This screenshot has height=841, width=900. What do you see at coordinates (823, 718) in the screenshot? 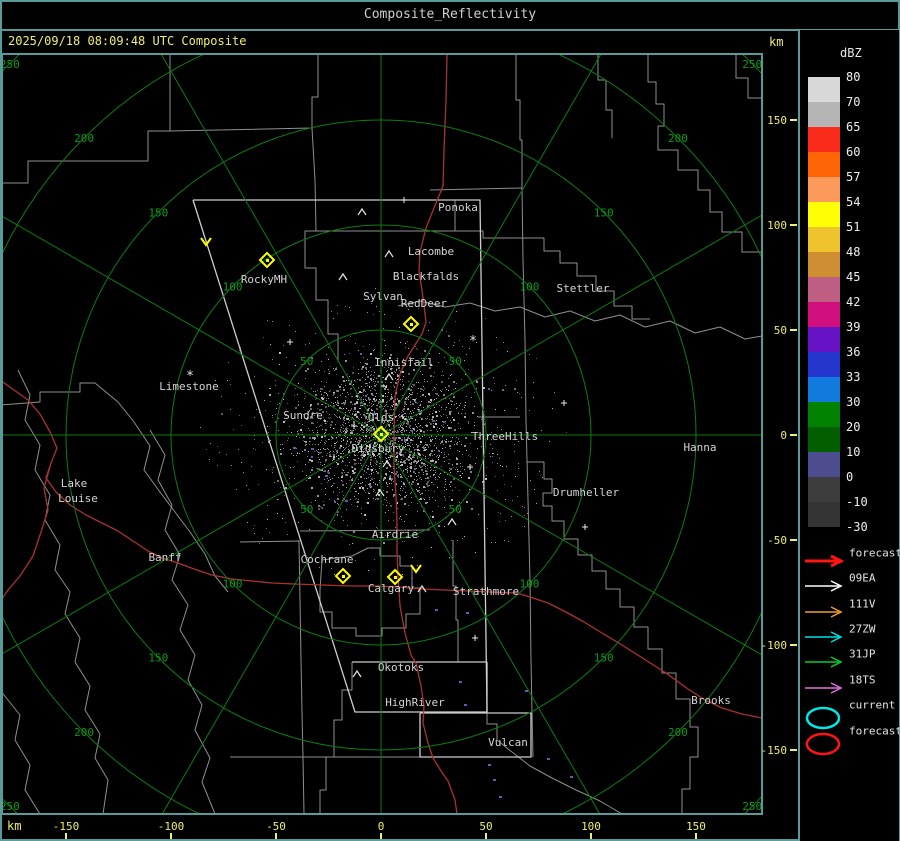
I see `region-ellipse-icon` at bounding box center [823, 718].